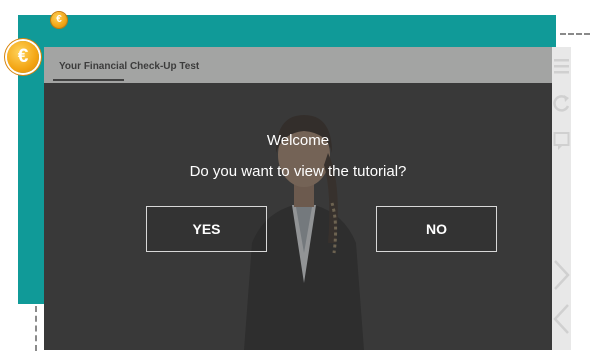  What do you see at coordinates (561, 319) in the screenshot?
I see `prev-icon` at bounding box center [561, 319].